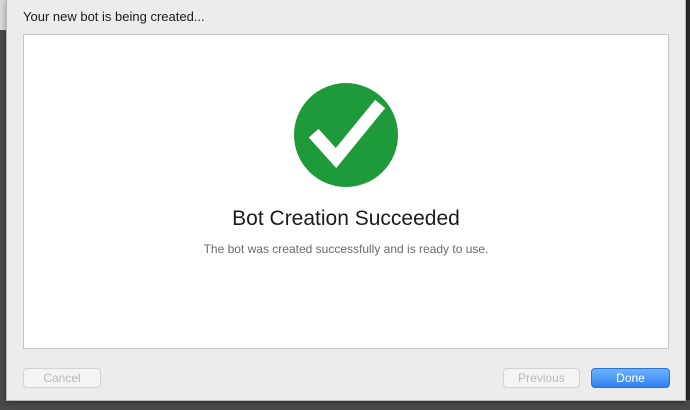  Describe the element at coordinates (346, 218) in the screenshot. I see `status-headline: Bot Creation Succeeded` at that location.